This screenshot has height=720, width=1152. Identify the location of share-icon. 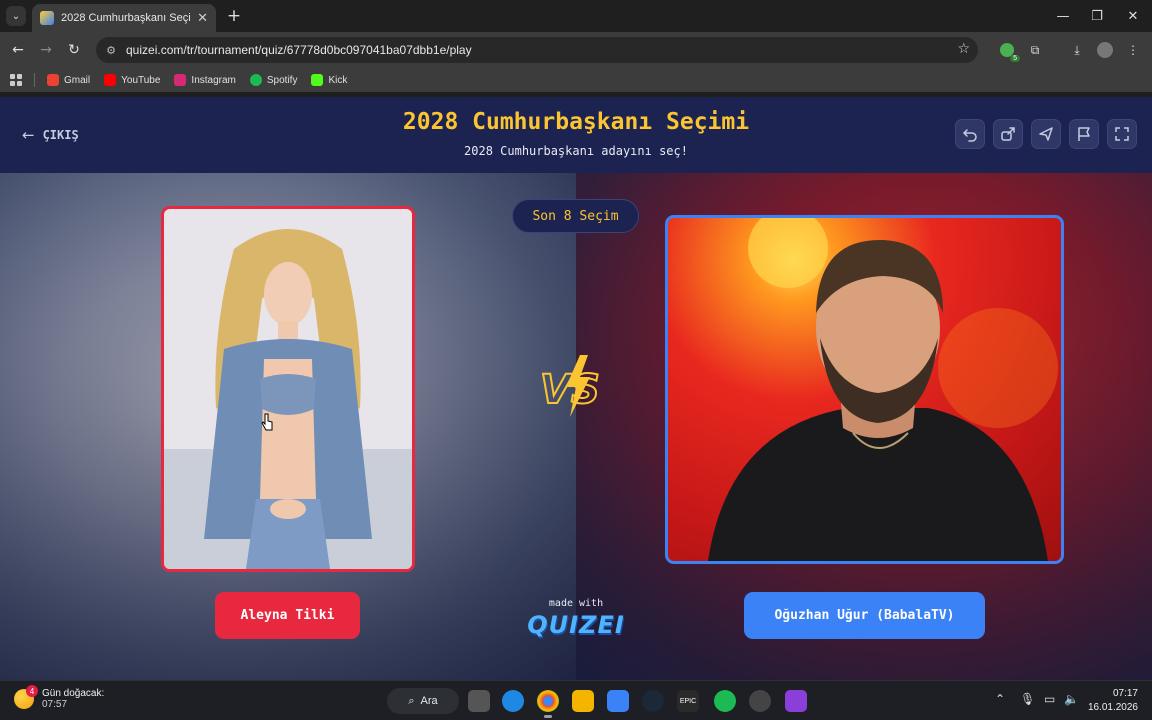
(1008, 134).